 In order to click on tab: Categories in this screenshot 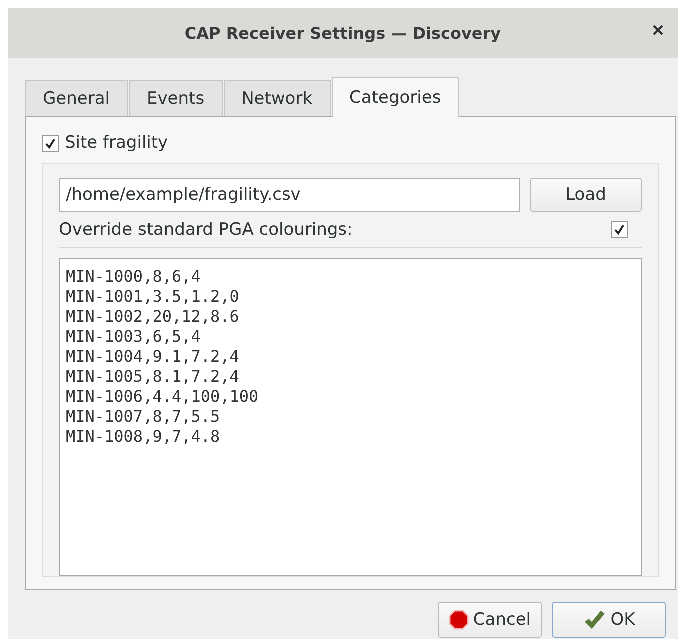, I will do `click(396, 97)`.